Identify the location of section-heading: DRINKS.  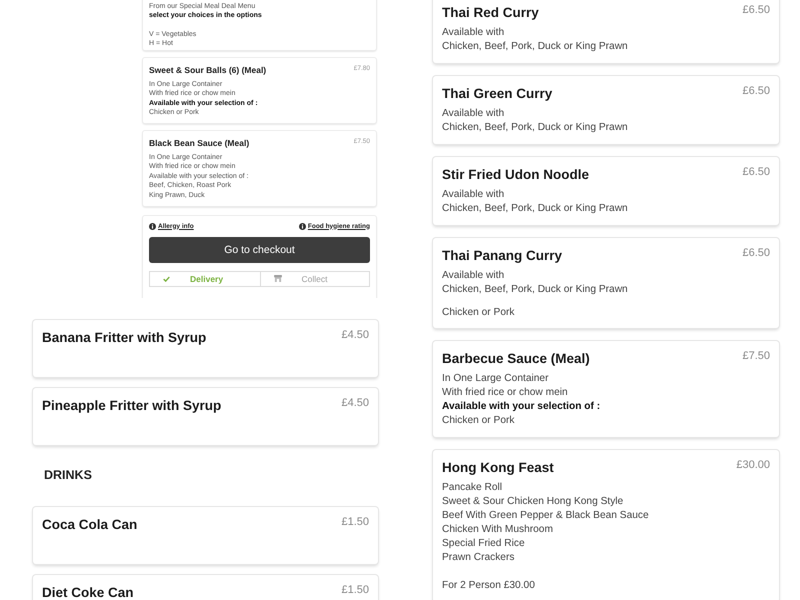
(68, 475).